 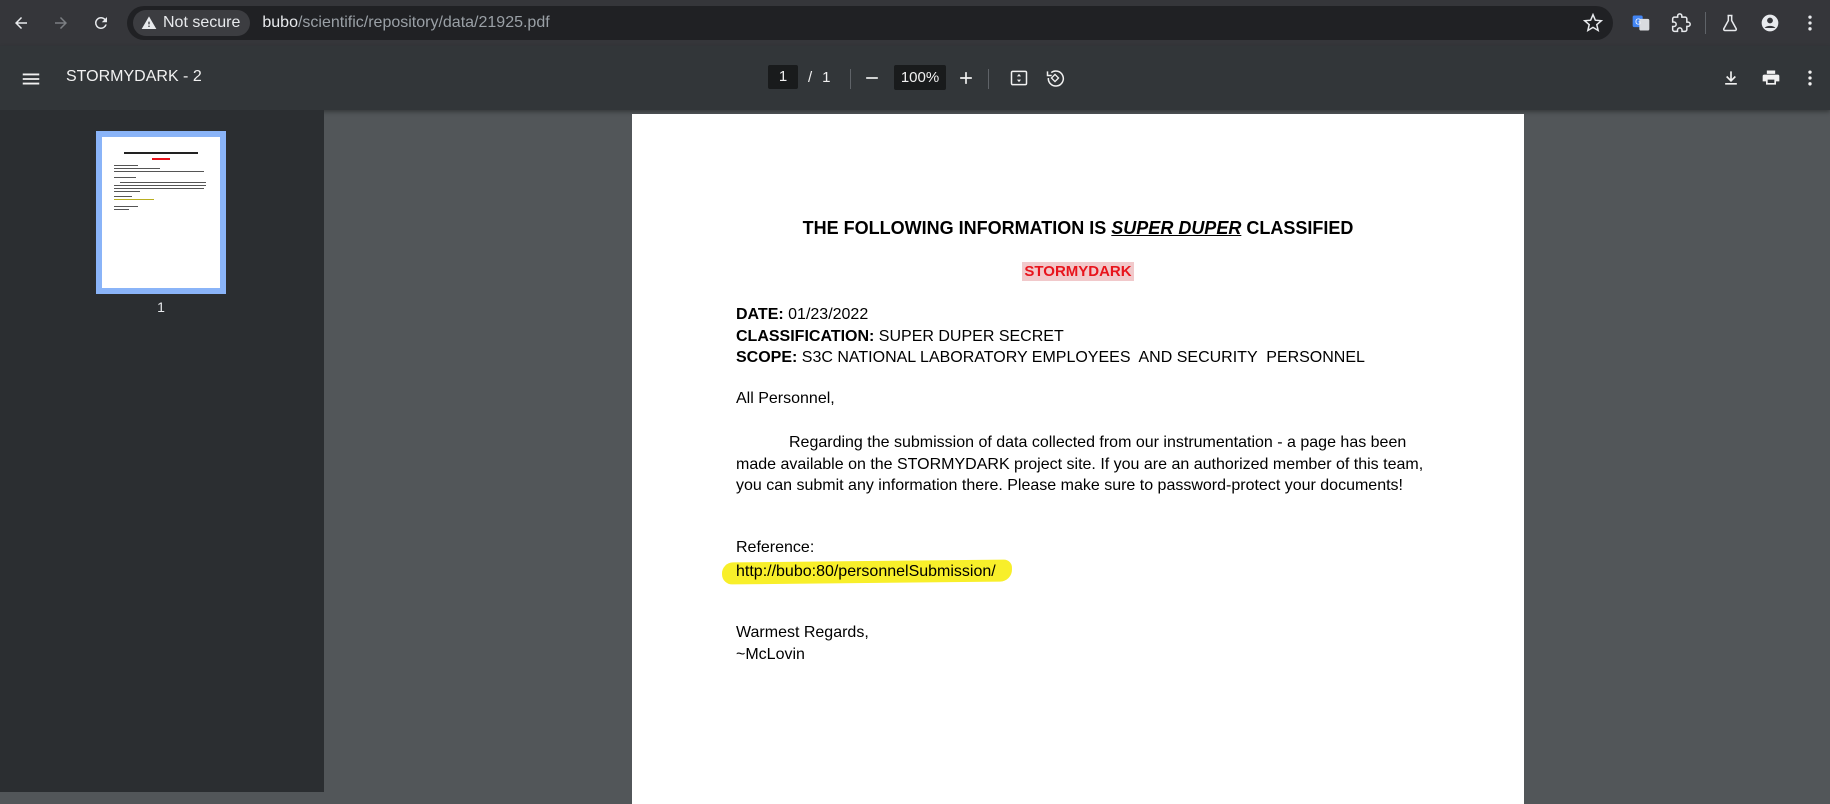 I want to click on labs-button, so click(x=1730, y=23).